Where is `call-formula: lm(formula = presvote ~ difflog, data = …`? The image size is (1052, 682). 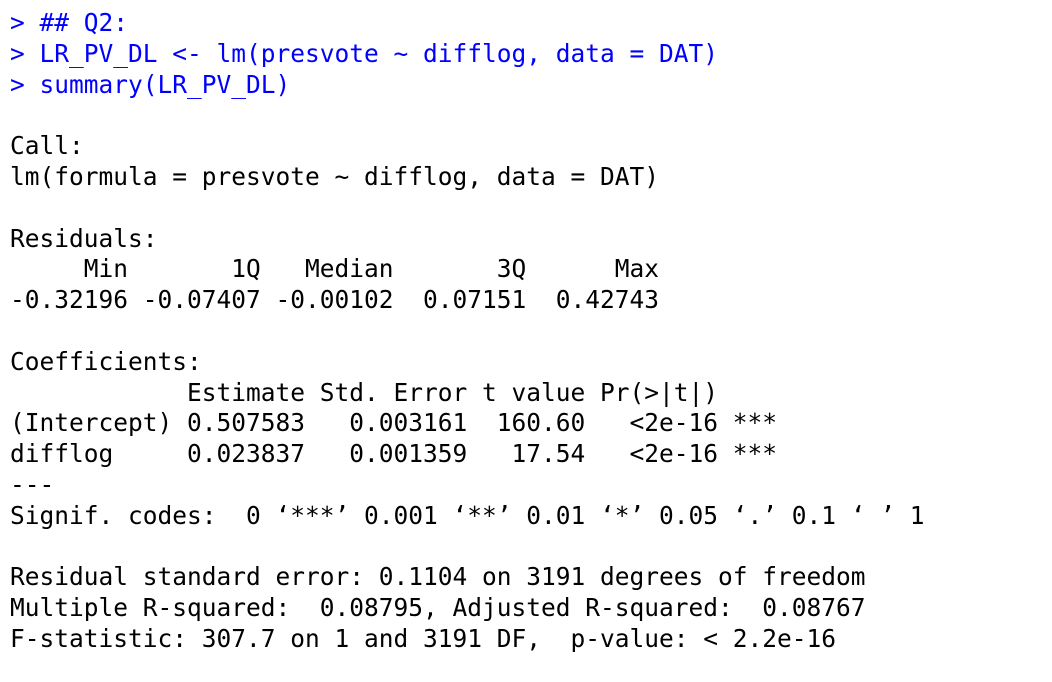 call-formula: lm(formula = presvote ~ difflog, data = … is located at coordinates (335, 176).